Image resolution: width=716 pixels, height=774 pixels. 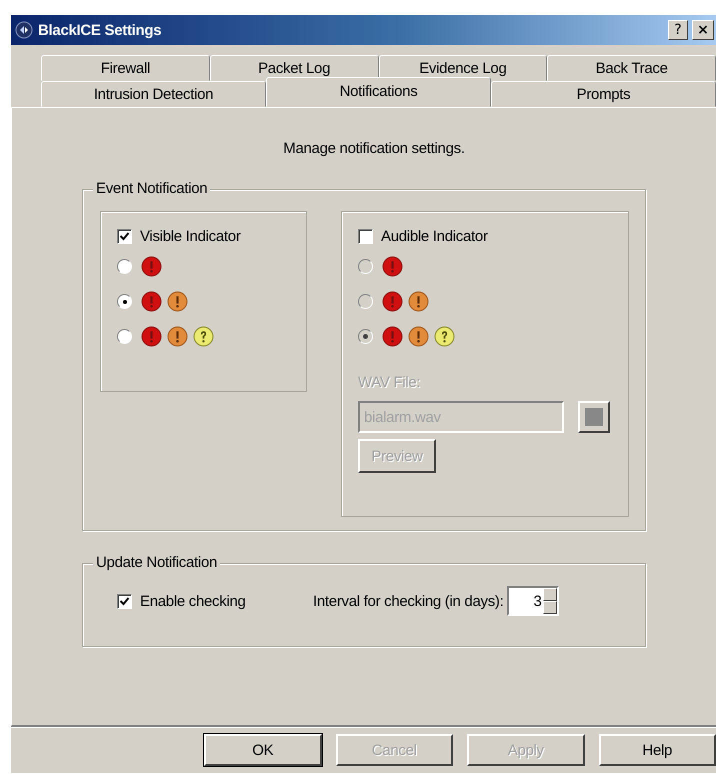 What do you see at coordinates (594, 417) in the screenshot?
I see `browse-button` at bounding box center [594, 417].